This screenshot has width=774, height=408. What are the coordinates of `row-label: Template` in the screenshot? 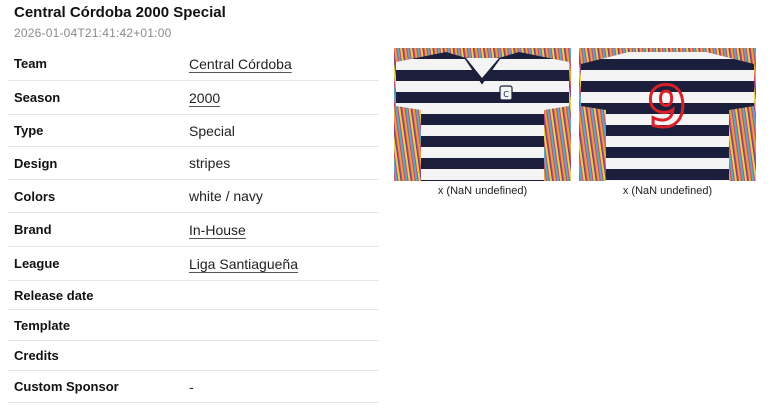 It's located at (42, 325).